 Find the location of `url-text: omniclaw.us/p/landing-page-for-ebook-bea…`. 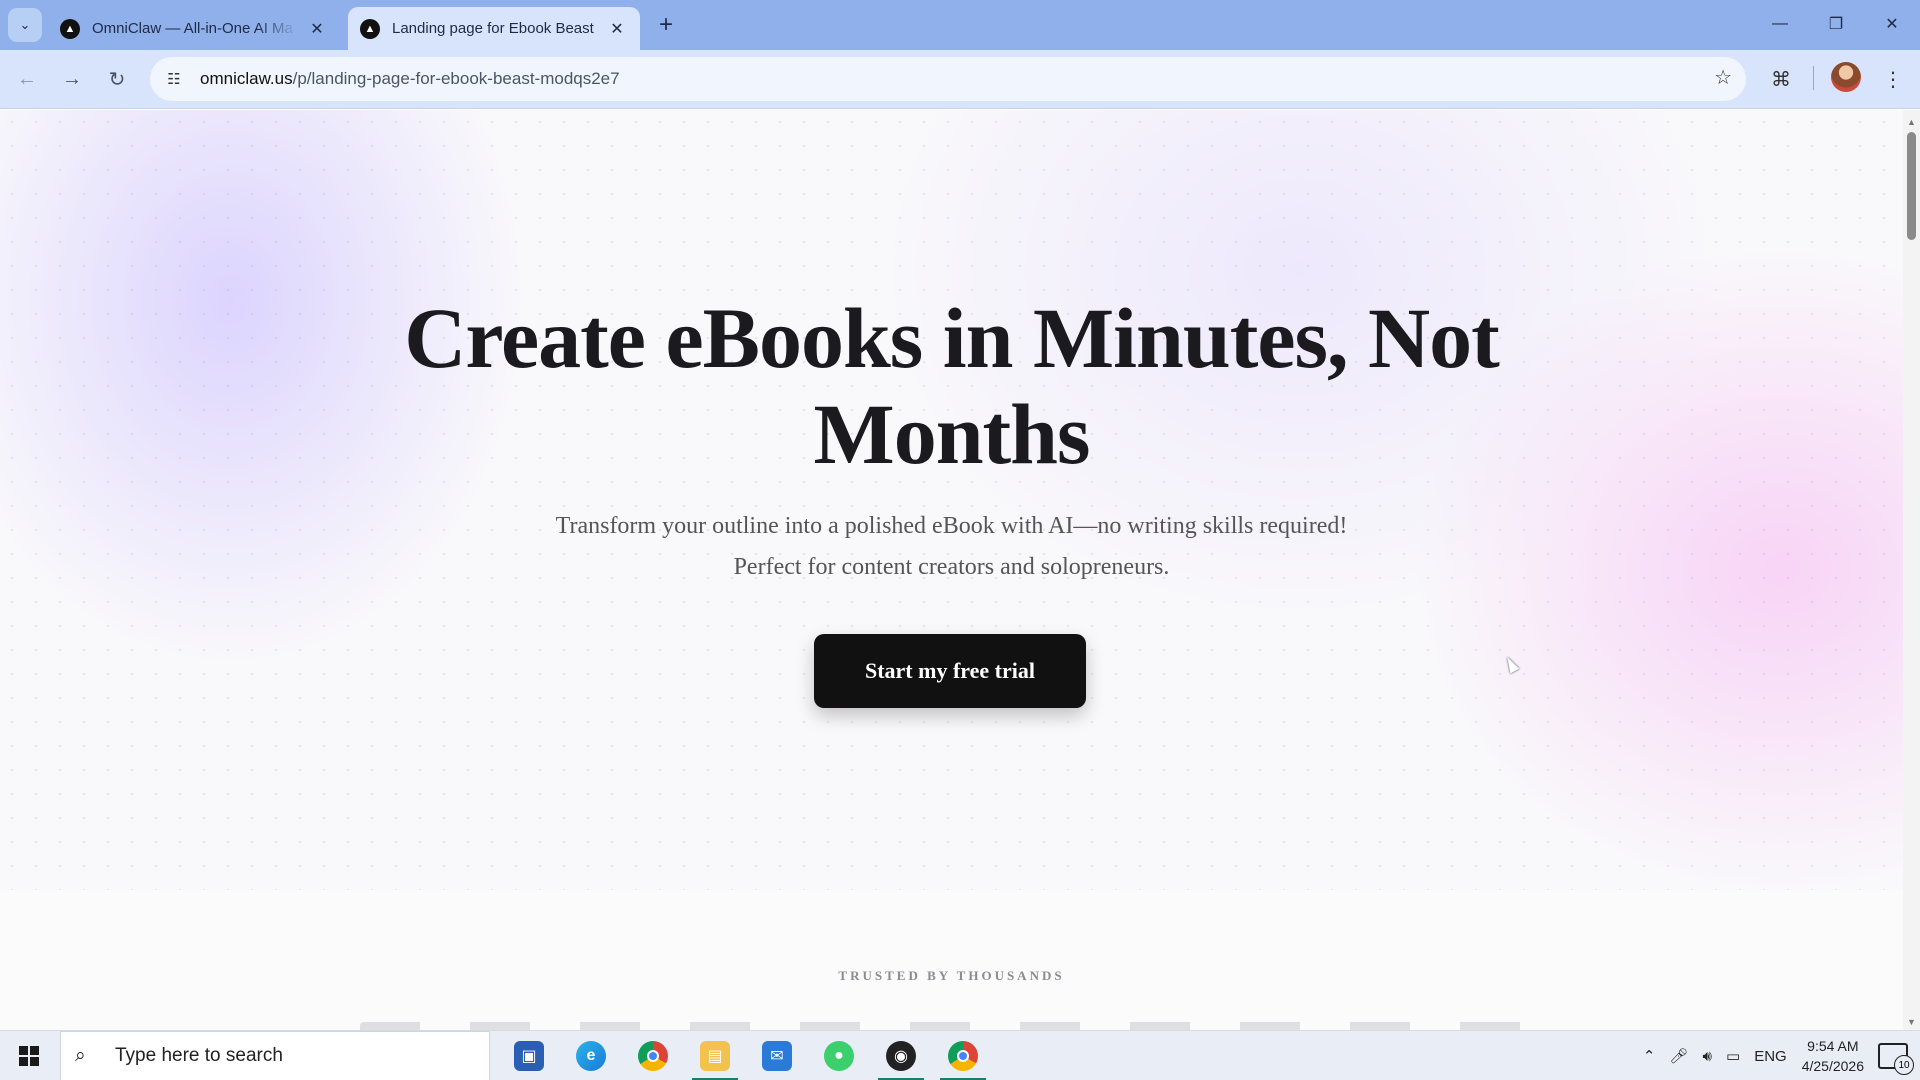

url-text: omniclaw.us/p/landing-page-for-ebook-bea… is located at coordinates (410, 79).